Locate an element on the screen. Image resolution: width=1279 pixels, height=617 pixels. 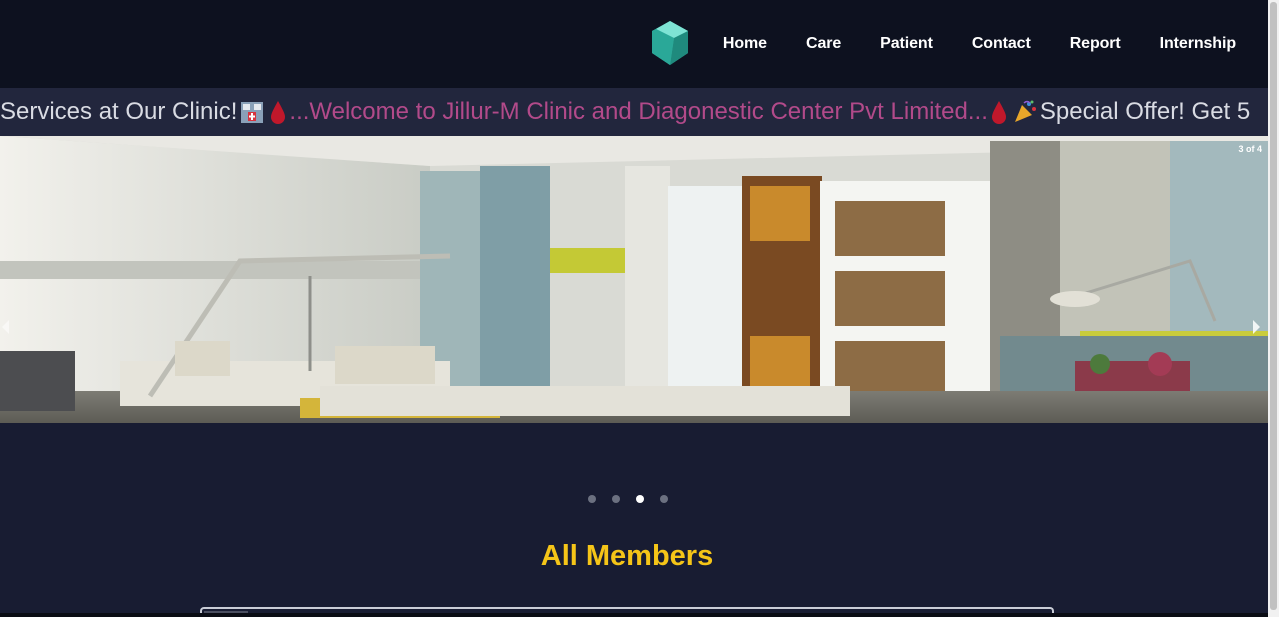
party-popper-icon is located at coordinates (1025, 111).